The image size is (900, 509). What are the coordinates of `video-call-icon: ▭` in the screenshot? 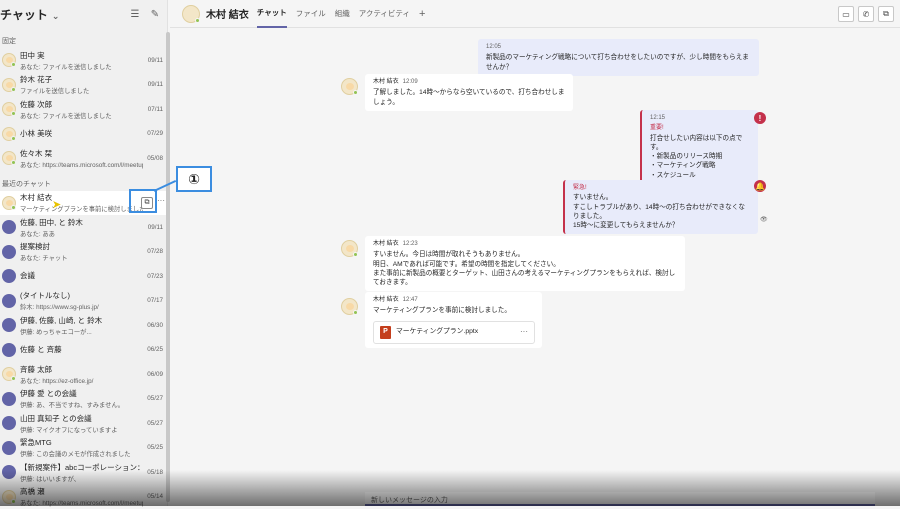 It's located at (846, 14).